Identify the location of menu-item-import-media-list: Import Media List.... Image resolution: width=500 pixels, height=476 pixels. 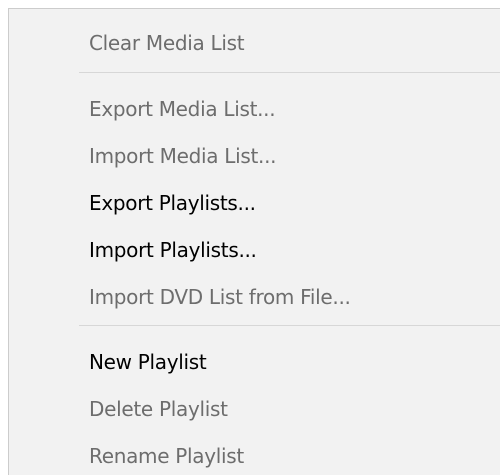
(183, 156).